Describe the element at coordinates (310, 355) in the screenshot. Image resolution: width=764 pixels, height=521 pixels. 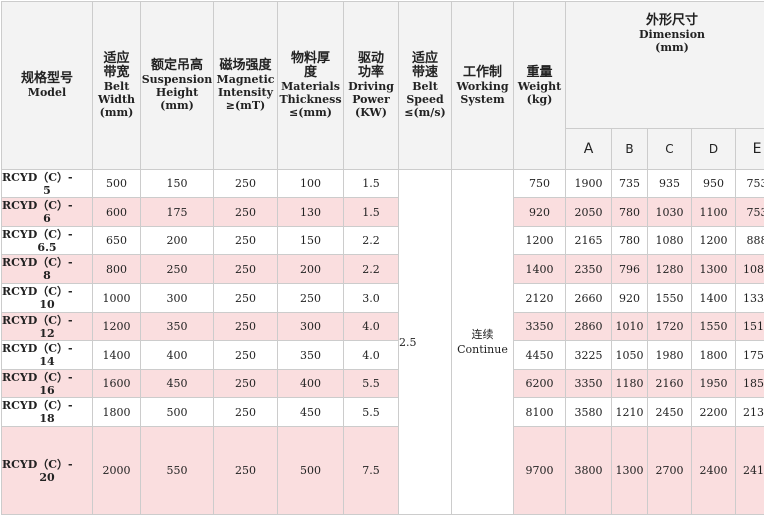
I see `thickness-cell: 350` at that location.